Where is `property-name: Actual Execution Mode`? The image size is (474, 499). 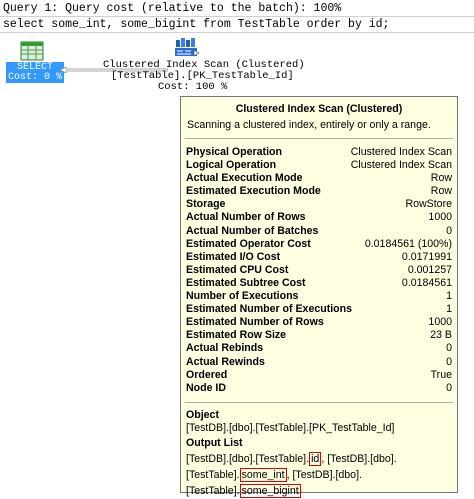 property-name: Actual Execution Mode is located at coordinates (244, 178).